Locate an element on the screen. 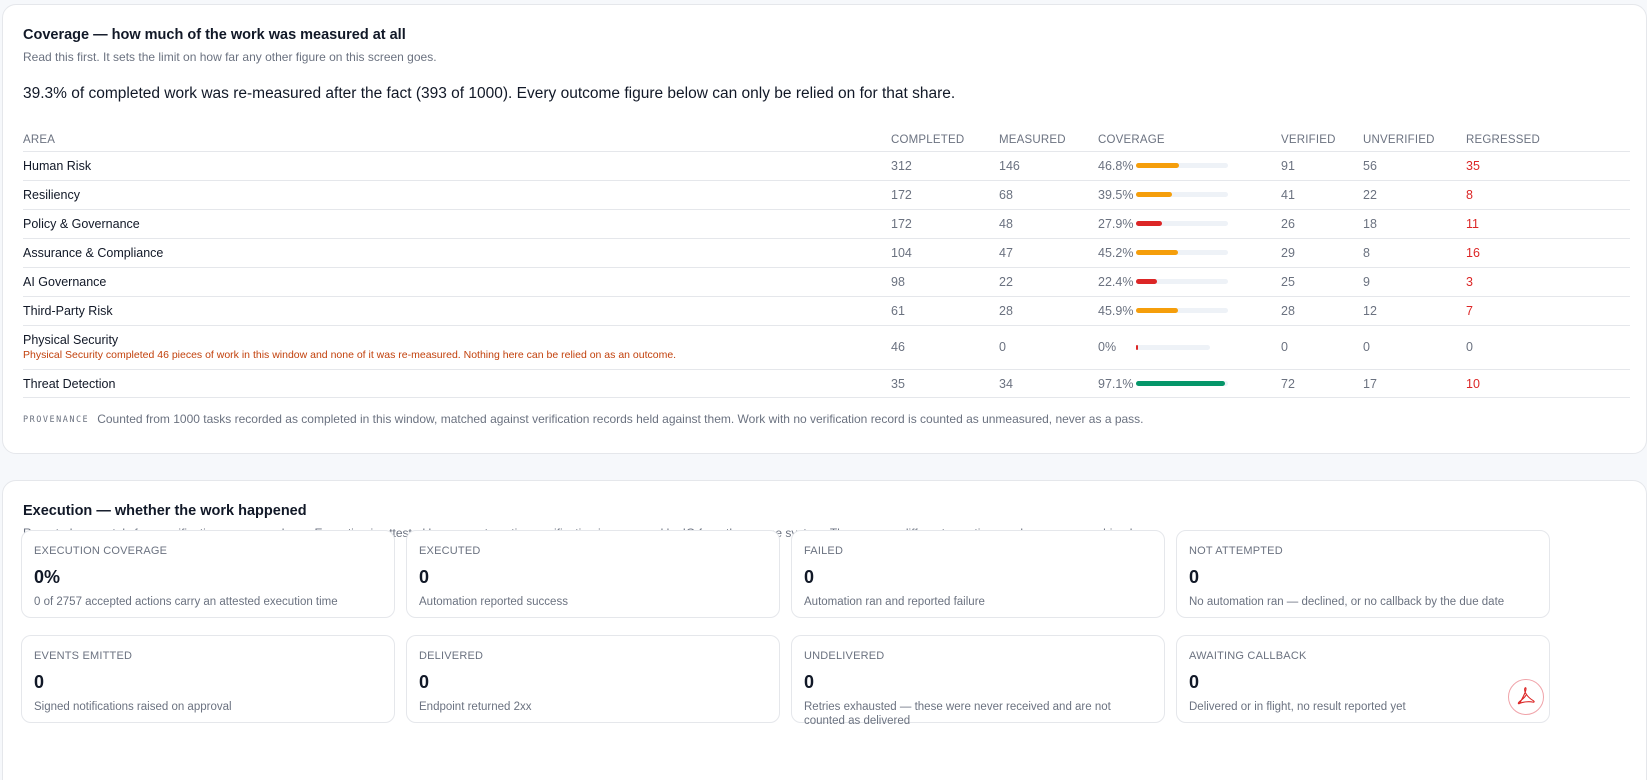 This screenshot has height=780, width=1647. coverage-percent: 27.9% is located at coordinates (1116, 223).